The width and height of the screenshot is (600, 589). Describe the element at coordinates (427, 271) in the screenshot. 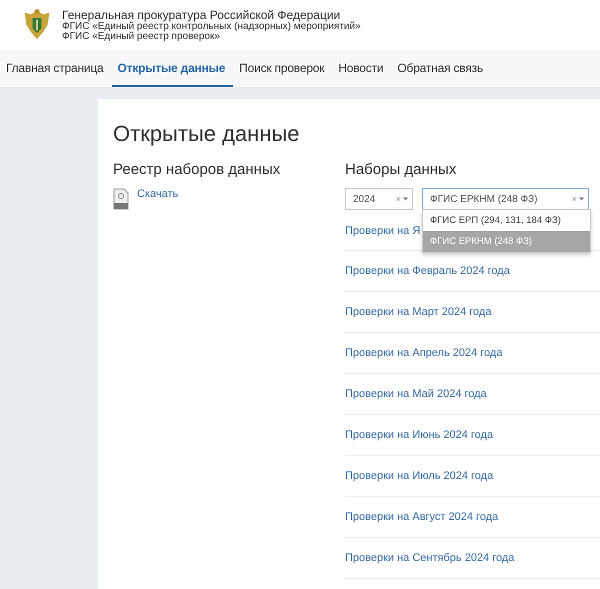

I see `dataset-link: Проверки на Февраль 2024 года` at that location.